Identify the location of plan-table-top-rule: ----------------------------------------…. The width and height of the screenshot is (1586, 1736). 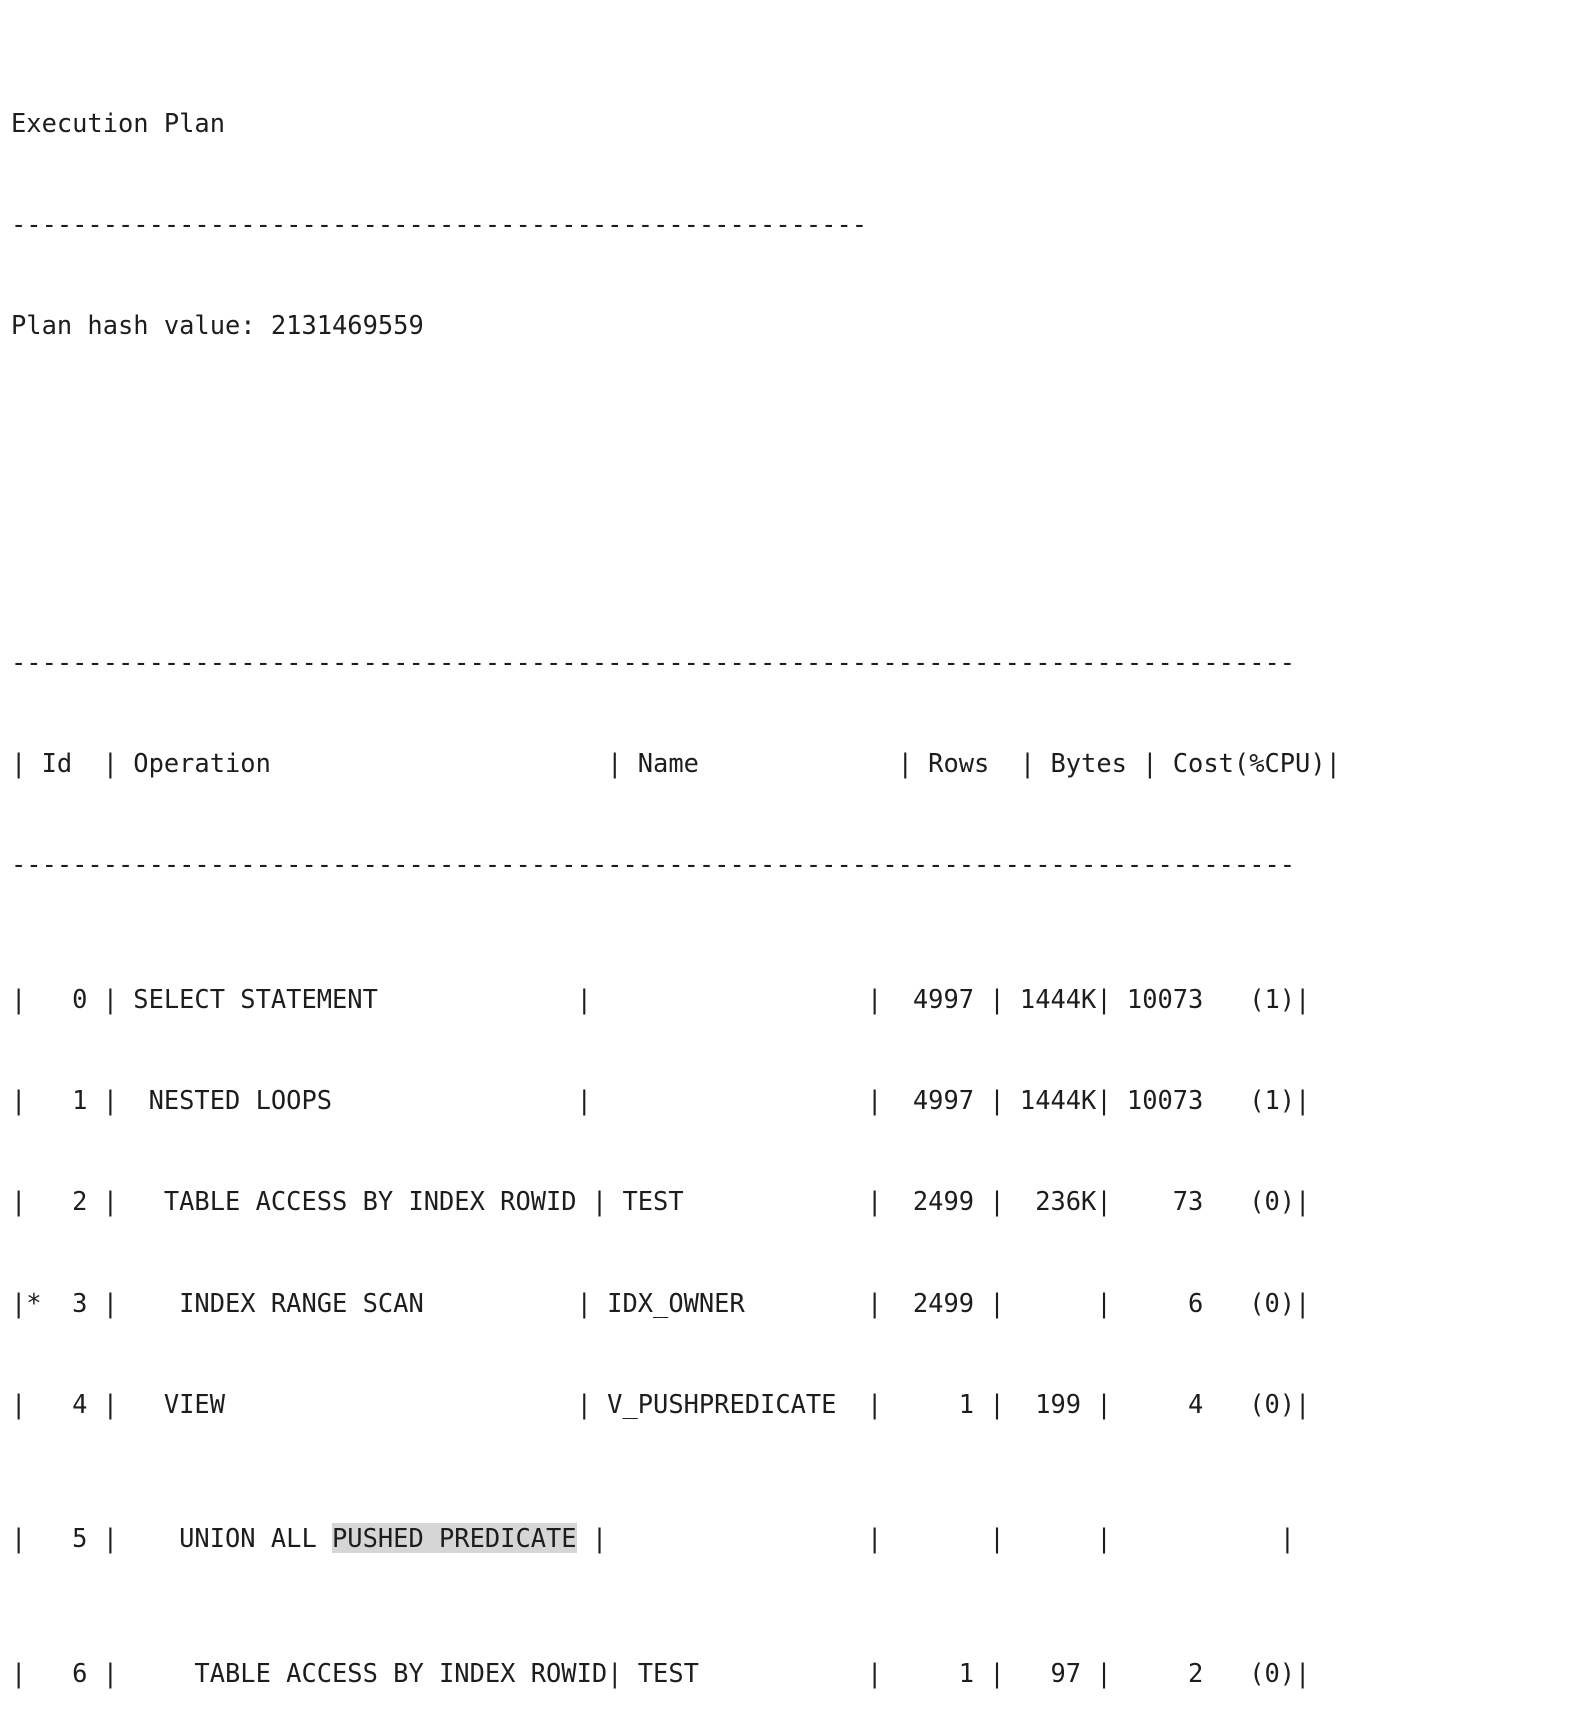
(653, 662).